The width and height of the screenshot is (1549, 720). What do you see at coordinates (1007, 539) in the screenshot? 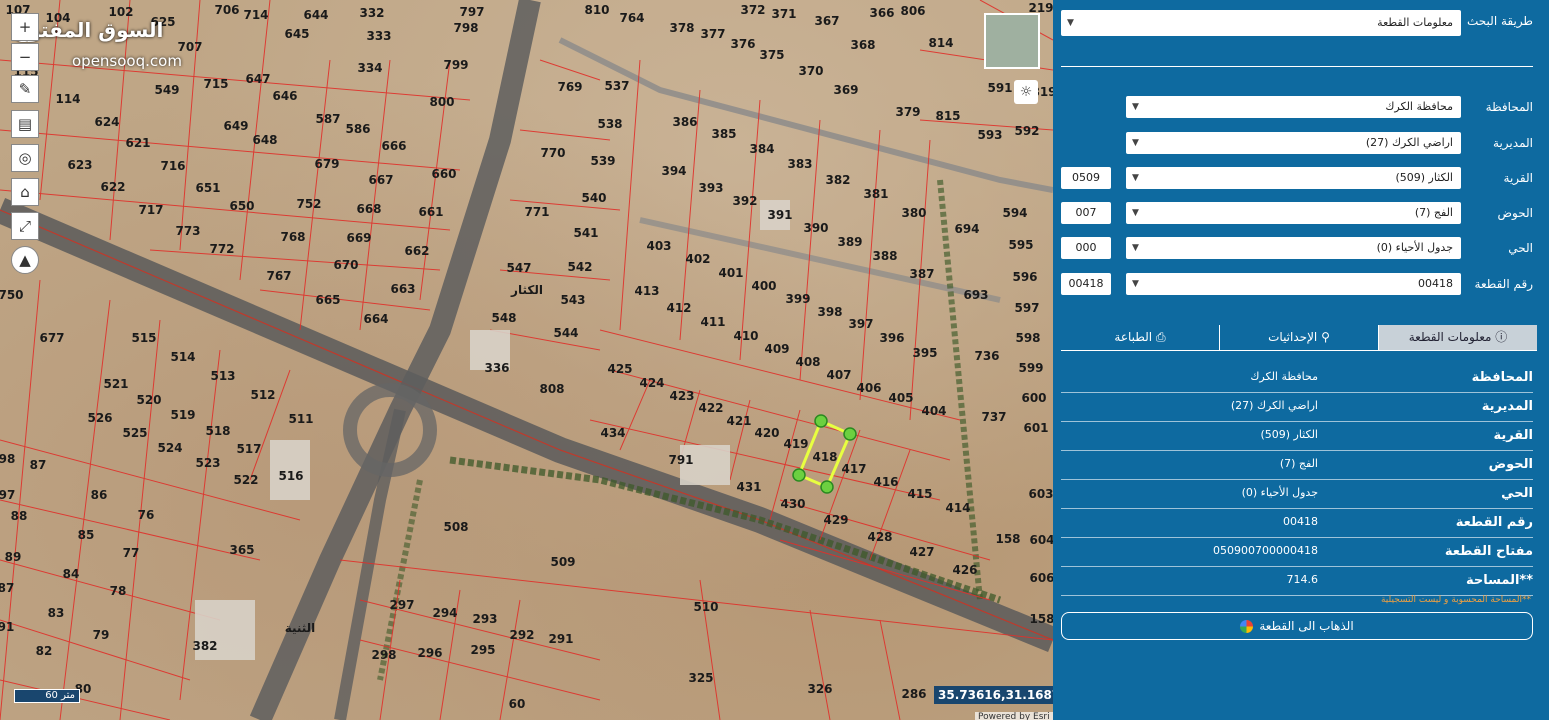
I see `parcel-number-label: 158` at bounding box center [1007, 539].